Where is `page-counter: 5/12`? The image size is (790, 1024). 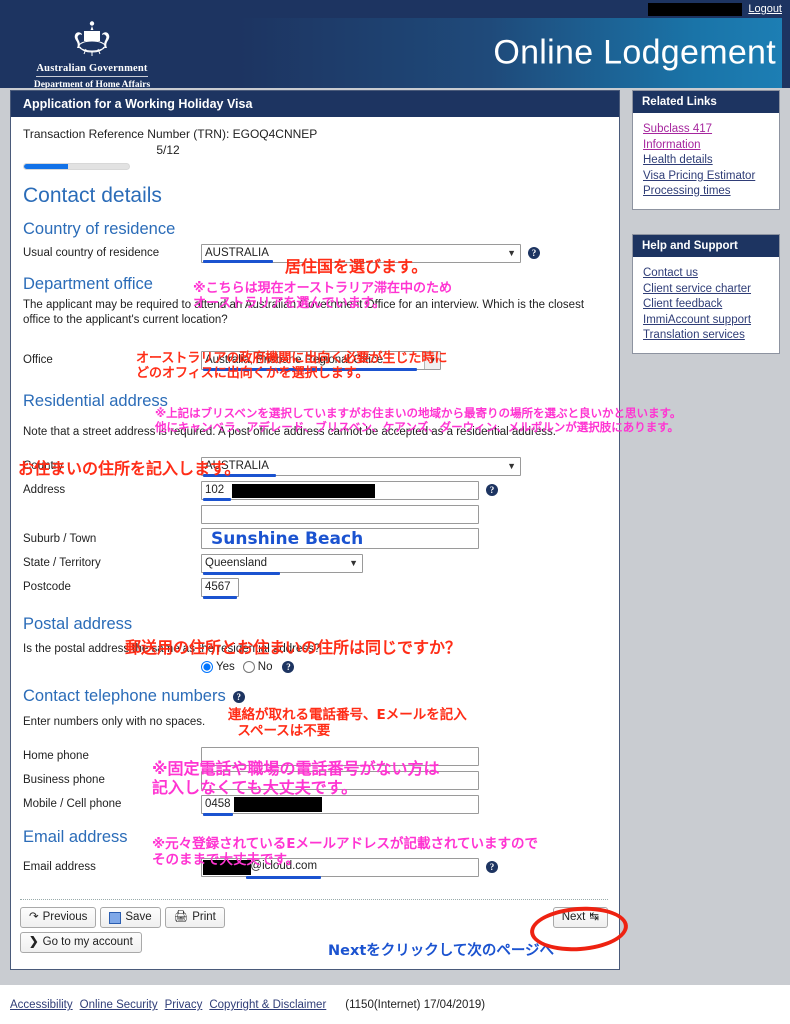
page-counter: 5/12 is located at coordinates (168, 150).